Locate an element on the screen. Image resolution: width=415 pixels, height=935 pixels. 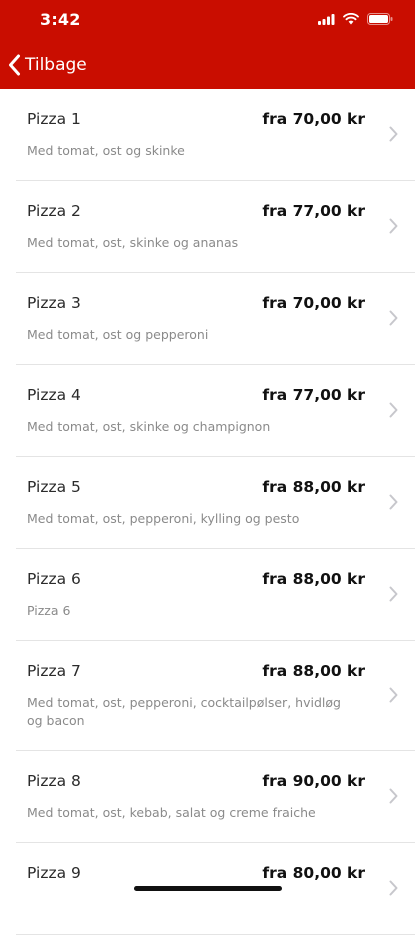
home-indicator is located at coordinates (208, 888).